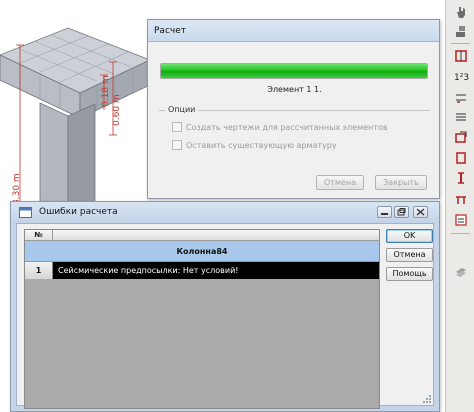 This screenshot has width=474, height=412. What do you see at coordinates (117, 110) in the screenshot?
I see `width-dimension-label: 0.60 m` at bounding box center [117, 110].